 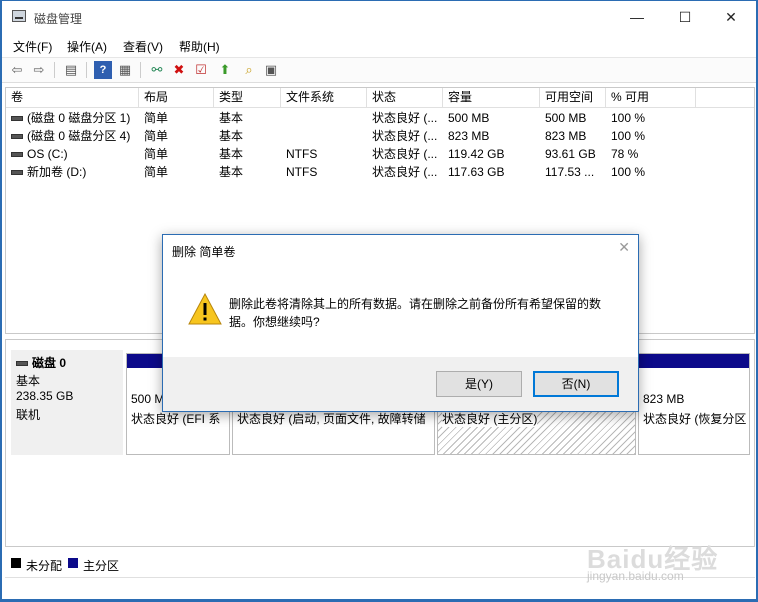 What do you see at coordinates (731, 17) in the screenshot?
I see `close-button: ✕` at bounding box center [731, 17].